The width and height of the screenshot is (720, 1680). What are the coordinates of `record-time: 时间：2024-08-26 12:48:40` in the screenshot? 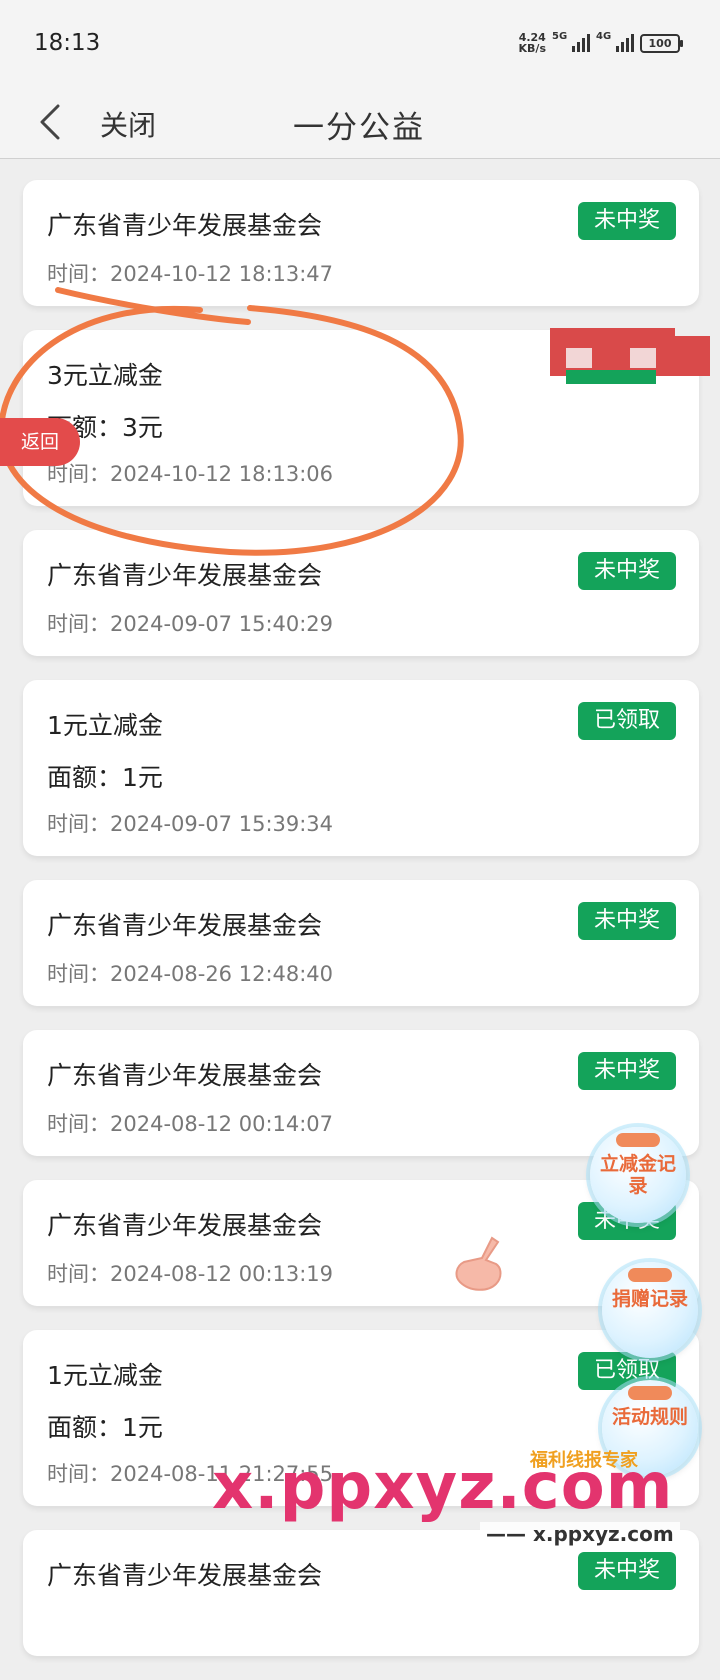 It's located at (190, 974).